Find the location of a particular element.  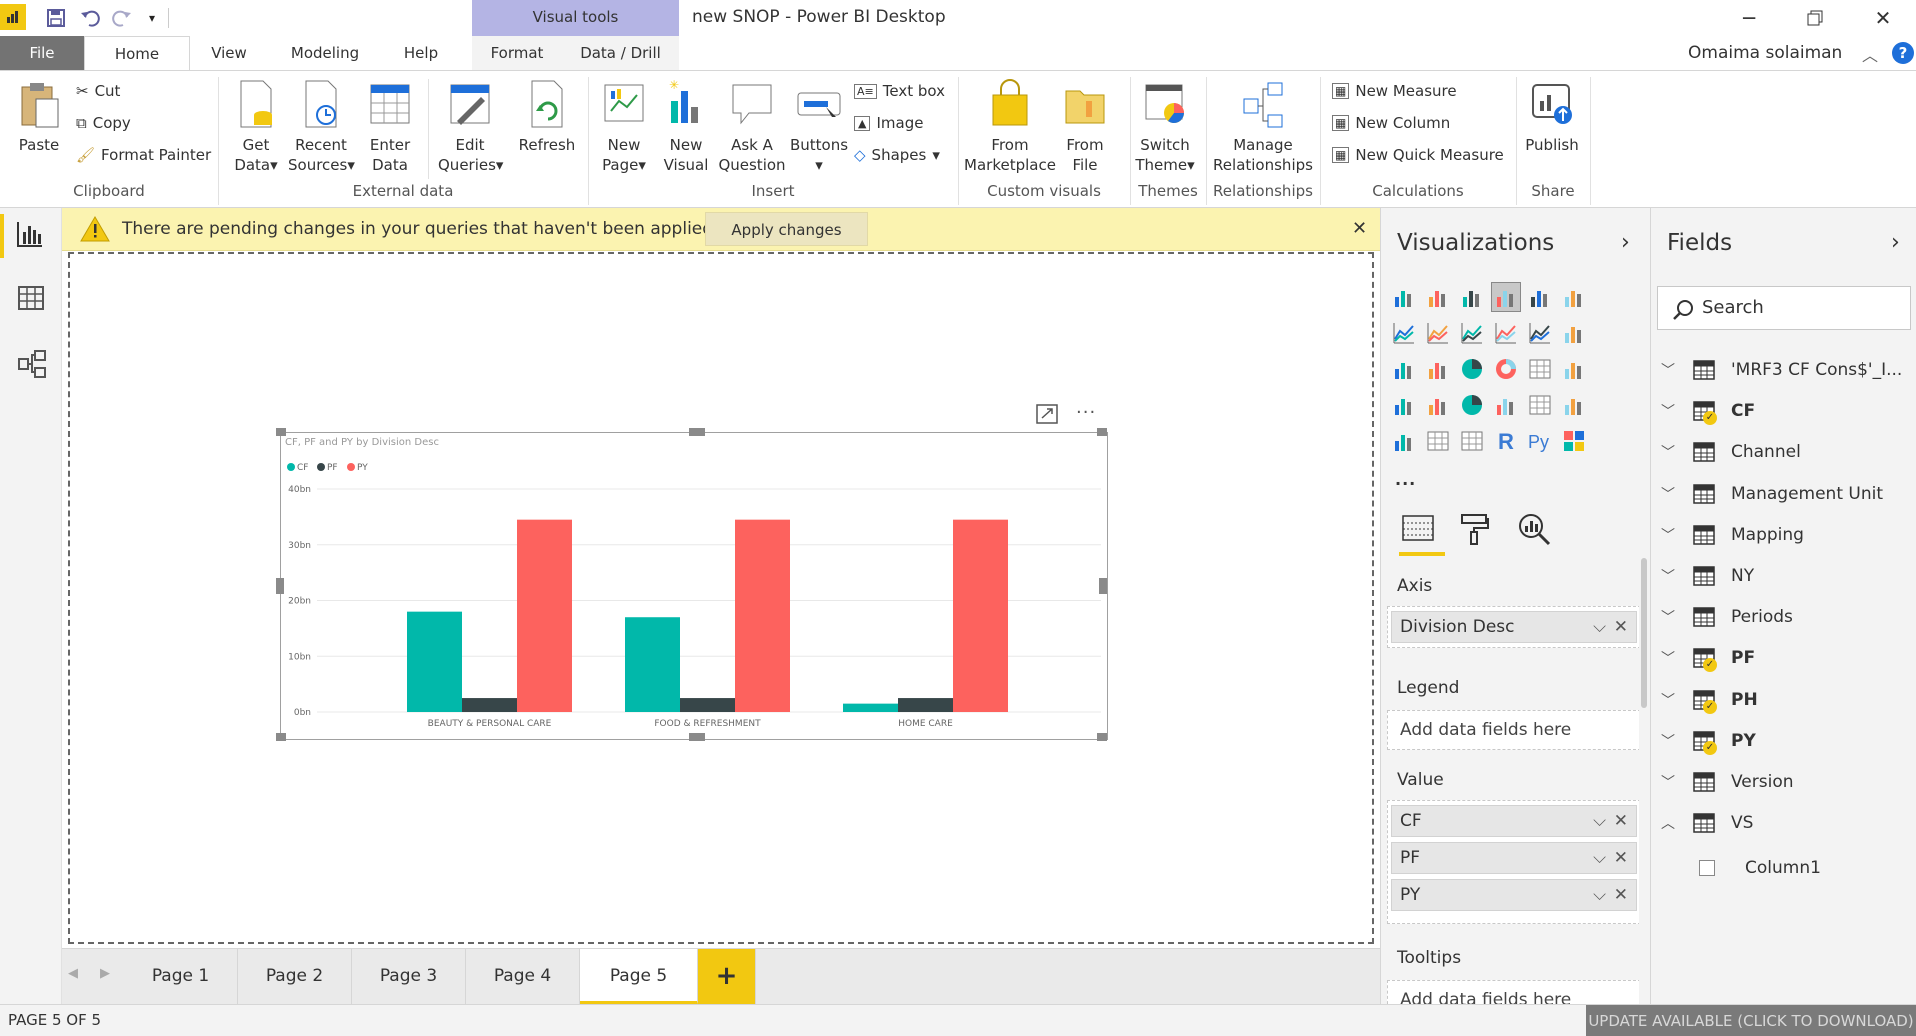

page-tab: Page 4 is located at coordinates (523, 976).